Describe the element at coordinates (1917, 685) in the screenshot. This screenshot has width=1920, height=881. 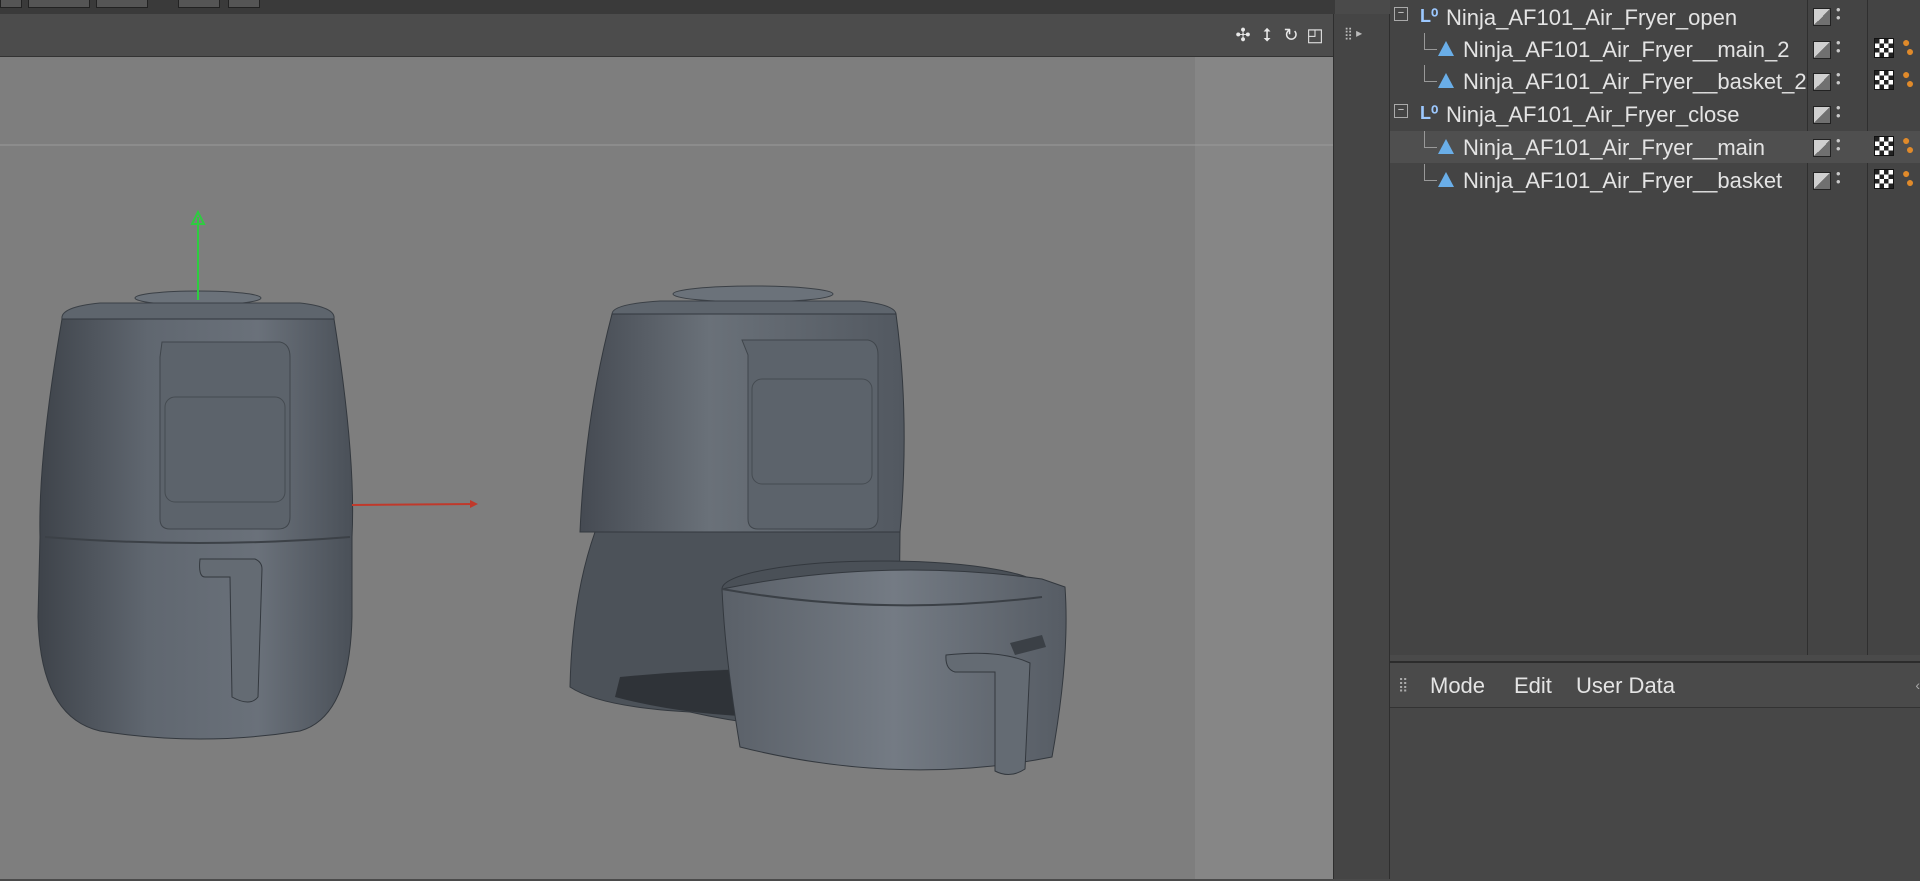
I see `chevron-left-icon: ‹` at that location.